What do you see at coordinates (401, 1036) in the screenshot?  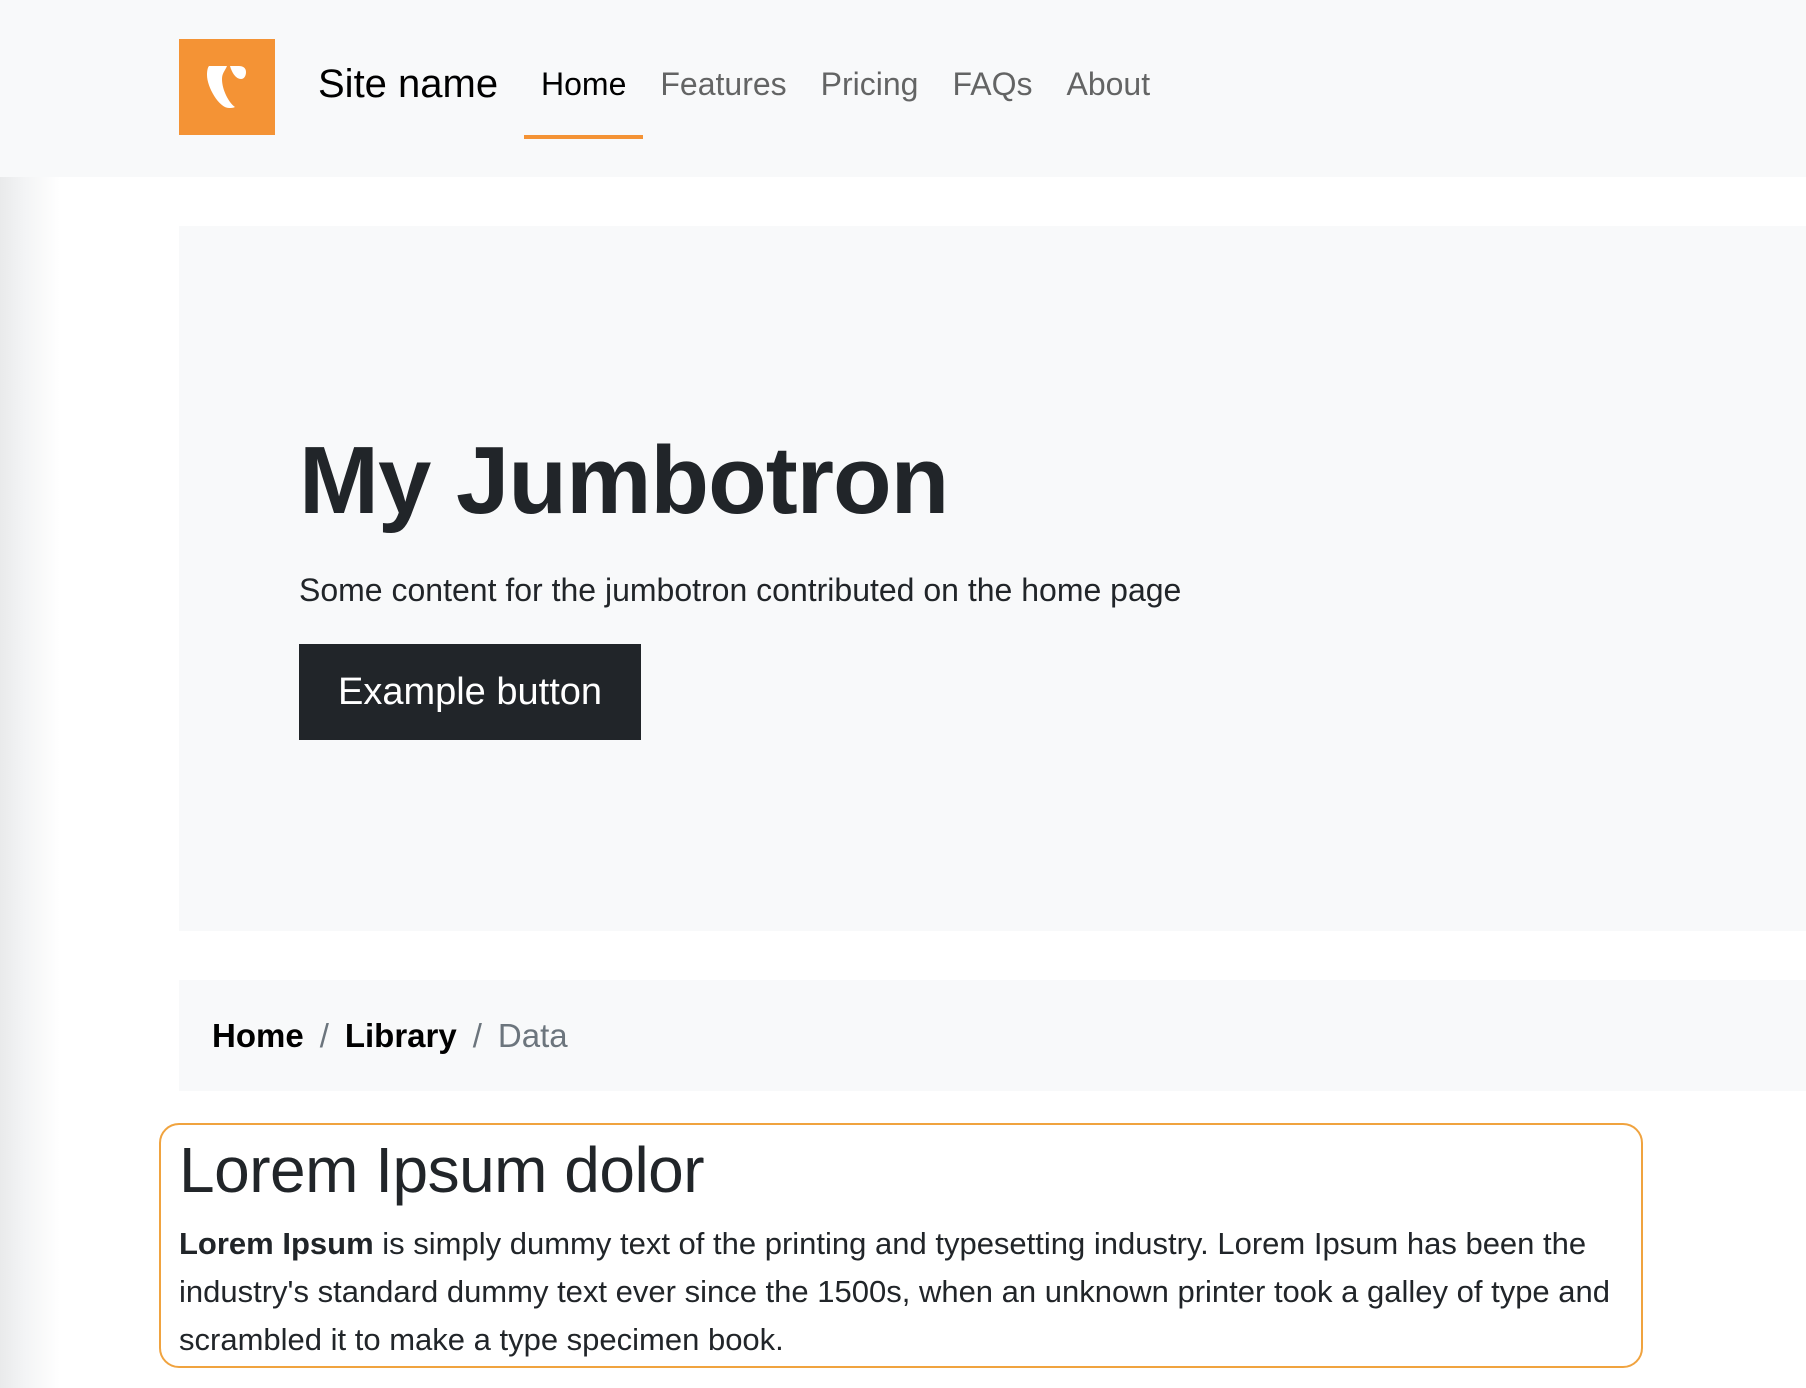 I see `breadcrumb-library: Library` at bounding box center [401, 1036].